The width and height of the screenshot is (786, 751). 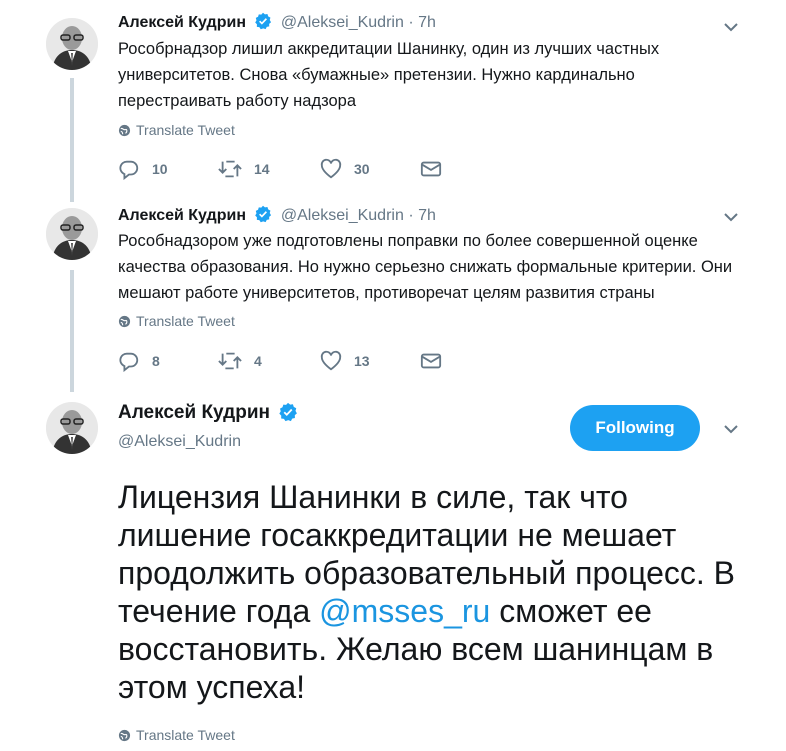 What do you see at coordinates (244, 169) in the screenshot?
I see `retweet-button: 14` at bounding box center [244, 169].